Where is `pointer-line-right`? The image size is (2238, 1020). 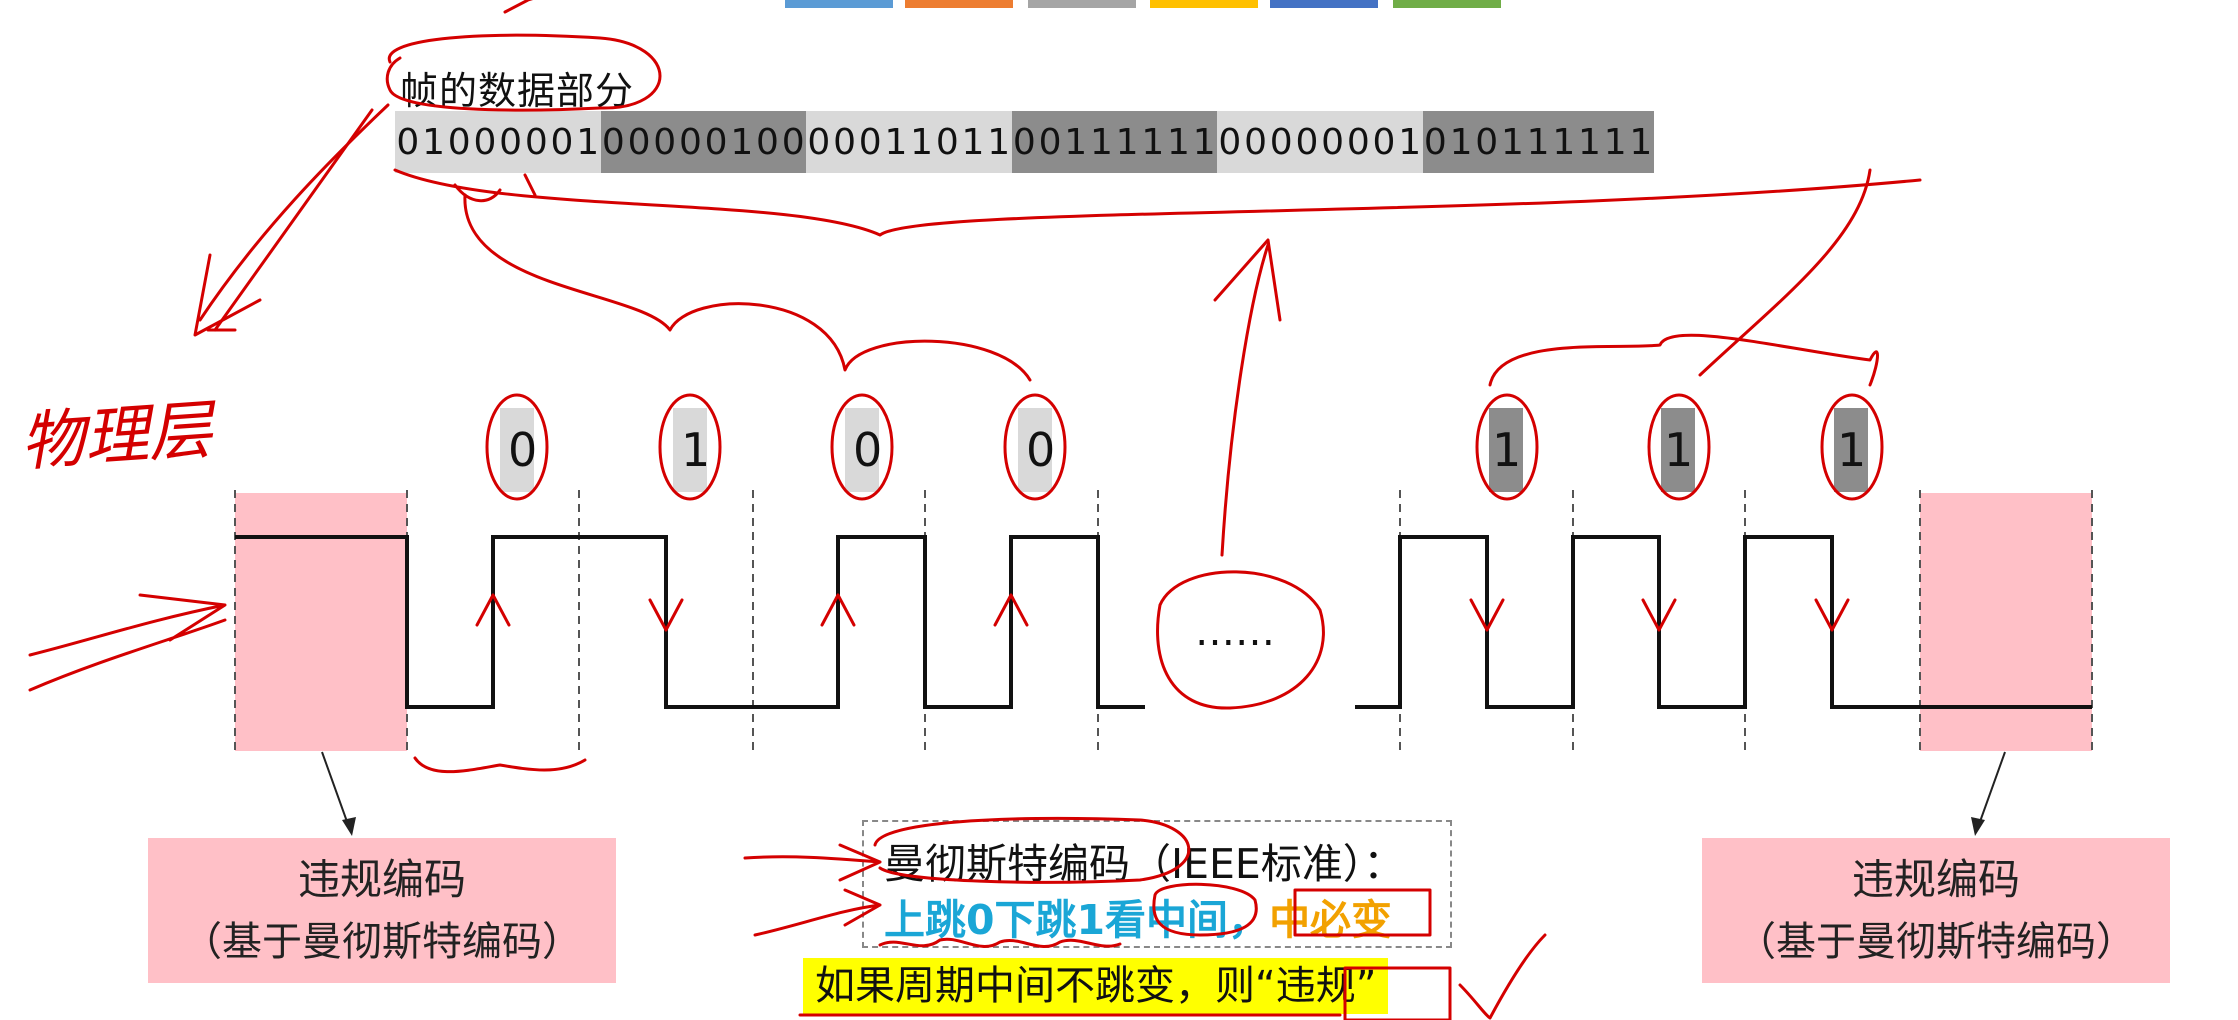 pointer-line-right is located at coordinates (1991, 791).